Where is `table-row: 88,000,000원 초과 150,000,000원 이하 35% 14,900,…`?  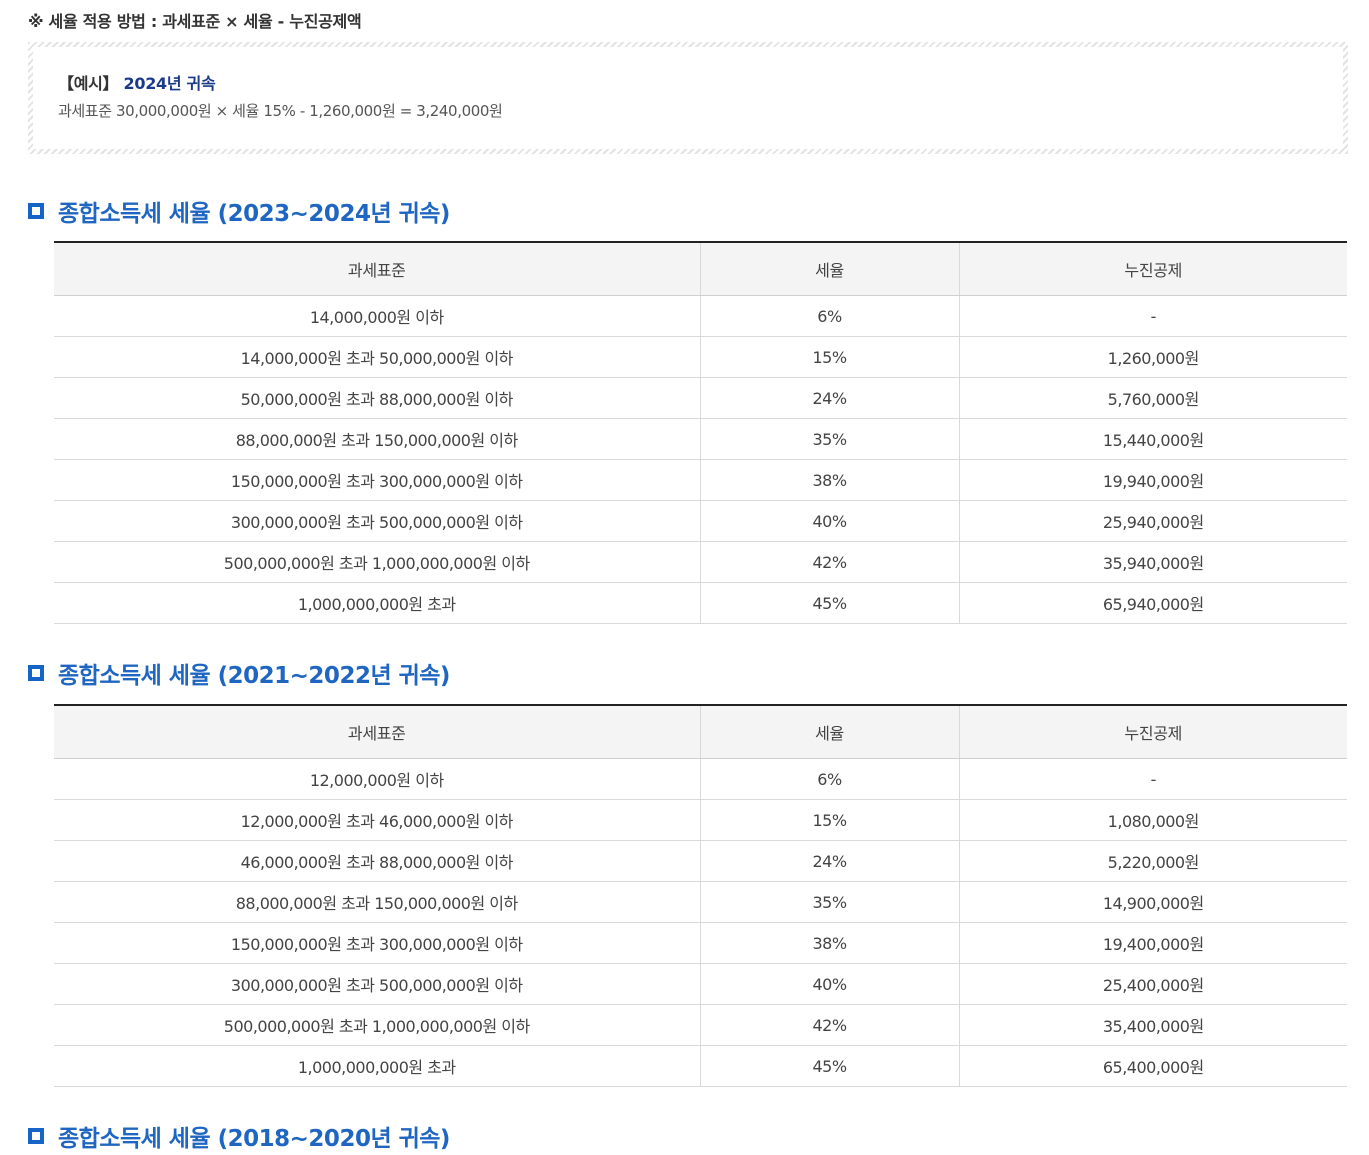 table-row: 88,000,000원 초과 150,000,000원 이하 35% 14,900,… is located at coordinates (700, 902).